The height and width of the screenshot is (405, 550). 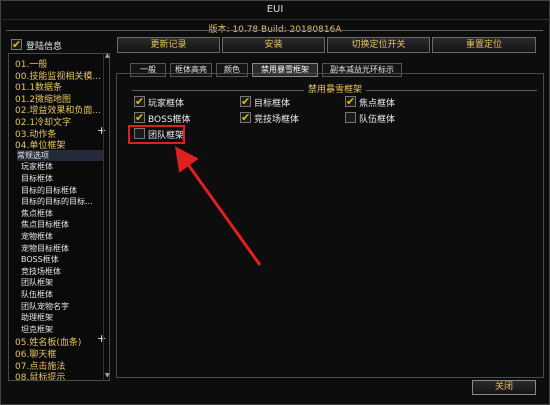 I want to click on sidebar-item: 焦点目标框体, so click(x=45, y=224).